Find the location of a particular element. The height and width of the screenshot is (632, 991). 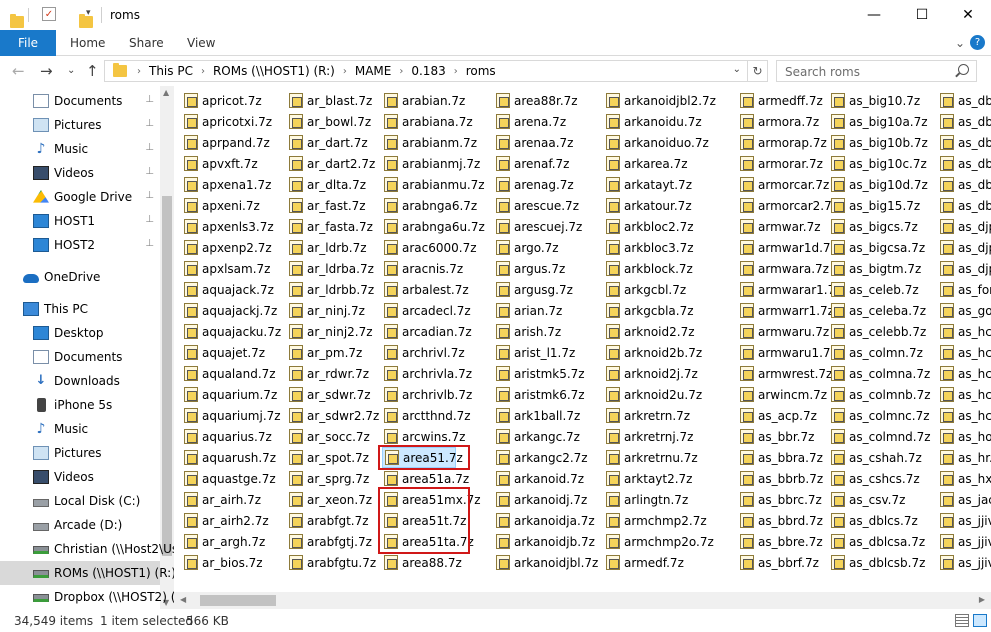

file-item: aprpand.7z is located at coordinates (226, 142).